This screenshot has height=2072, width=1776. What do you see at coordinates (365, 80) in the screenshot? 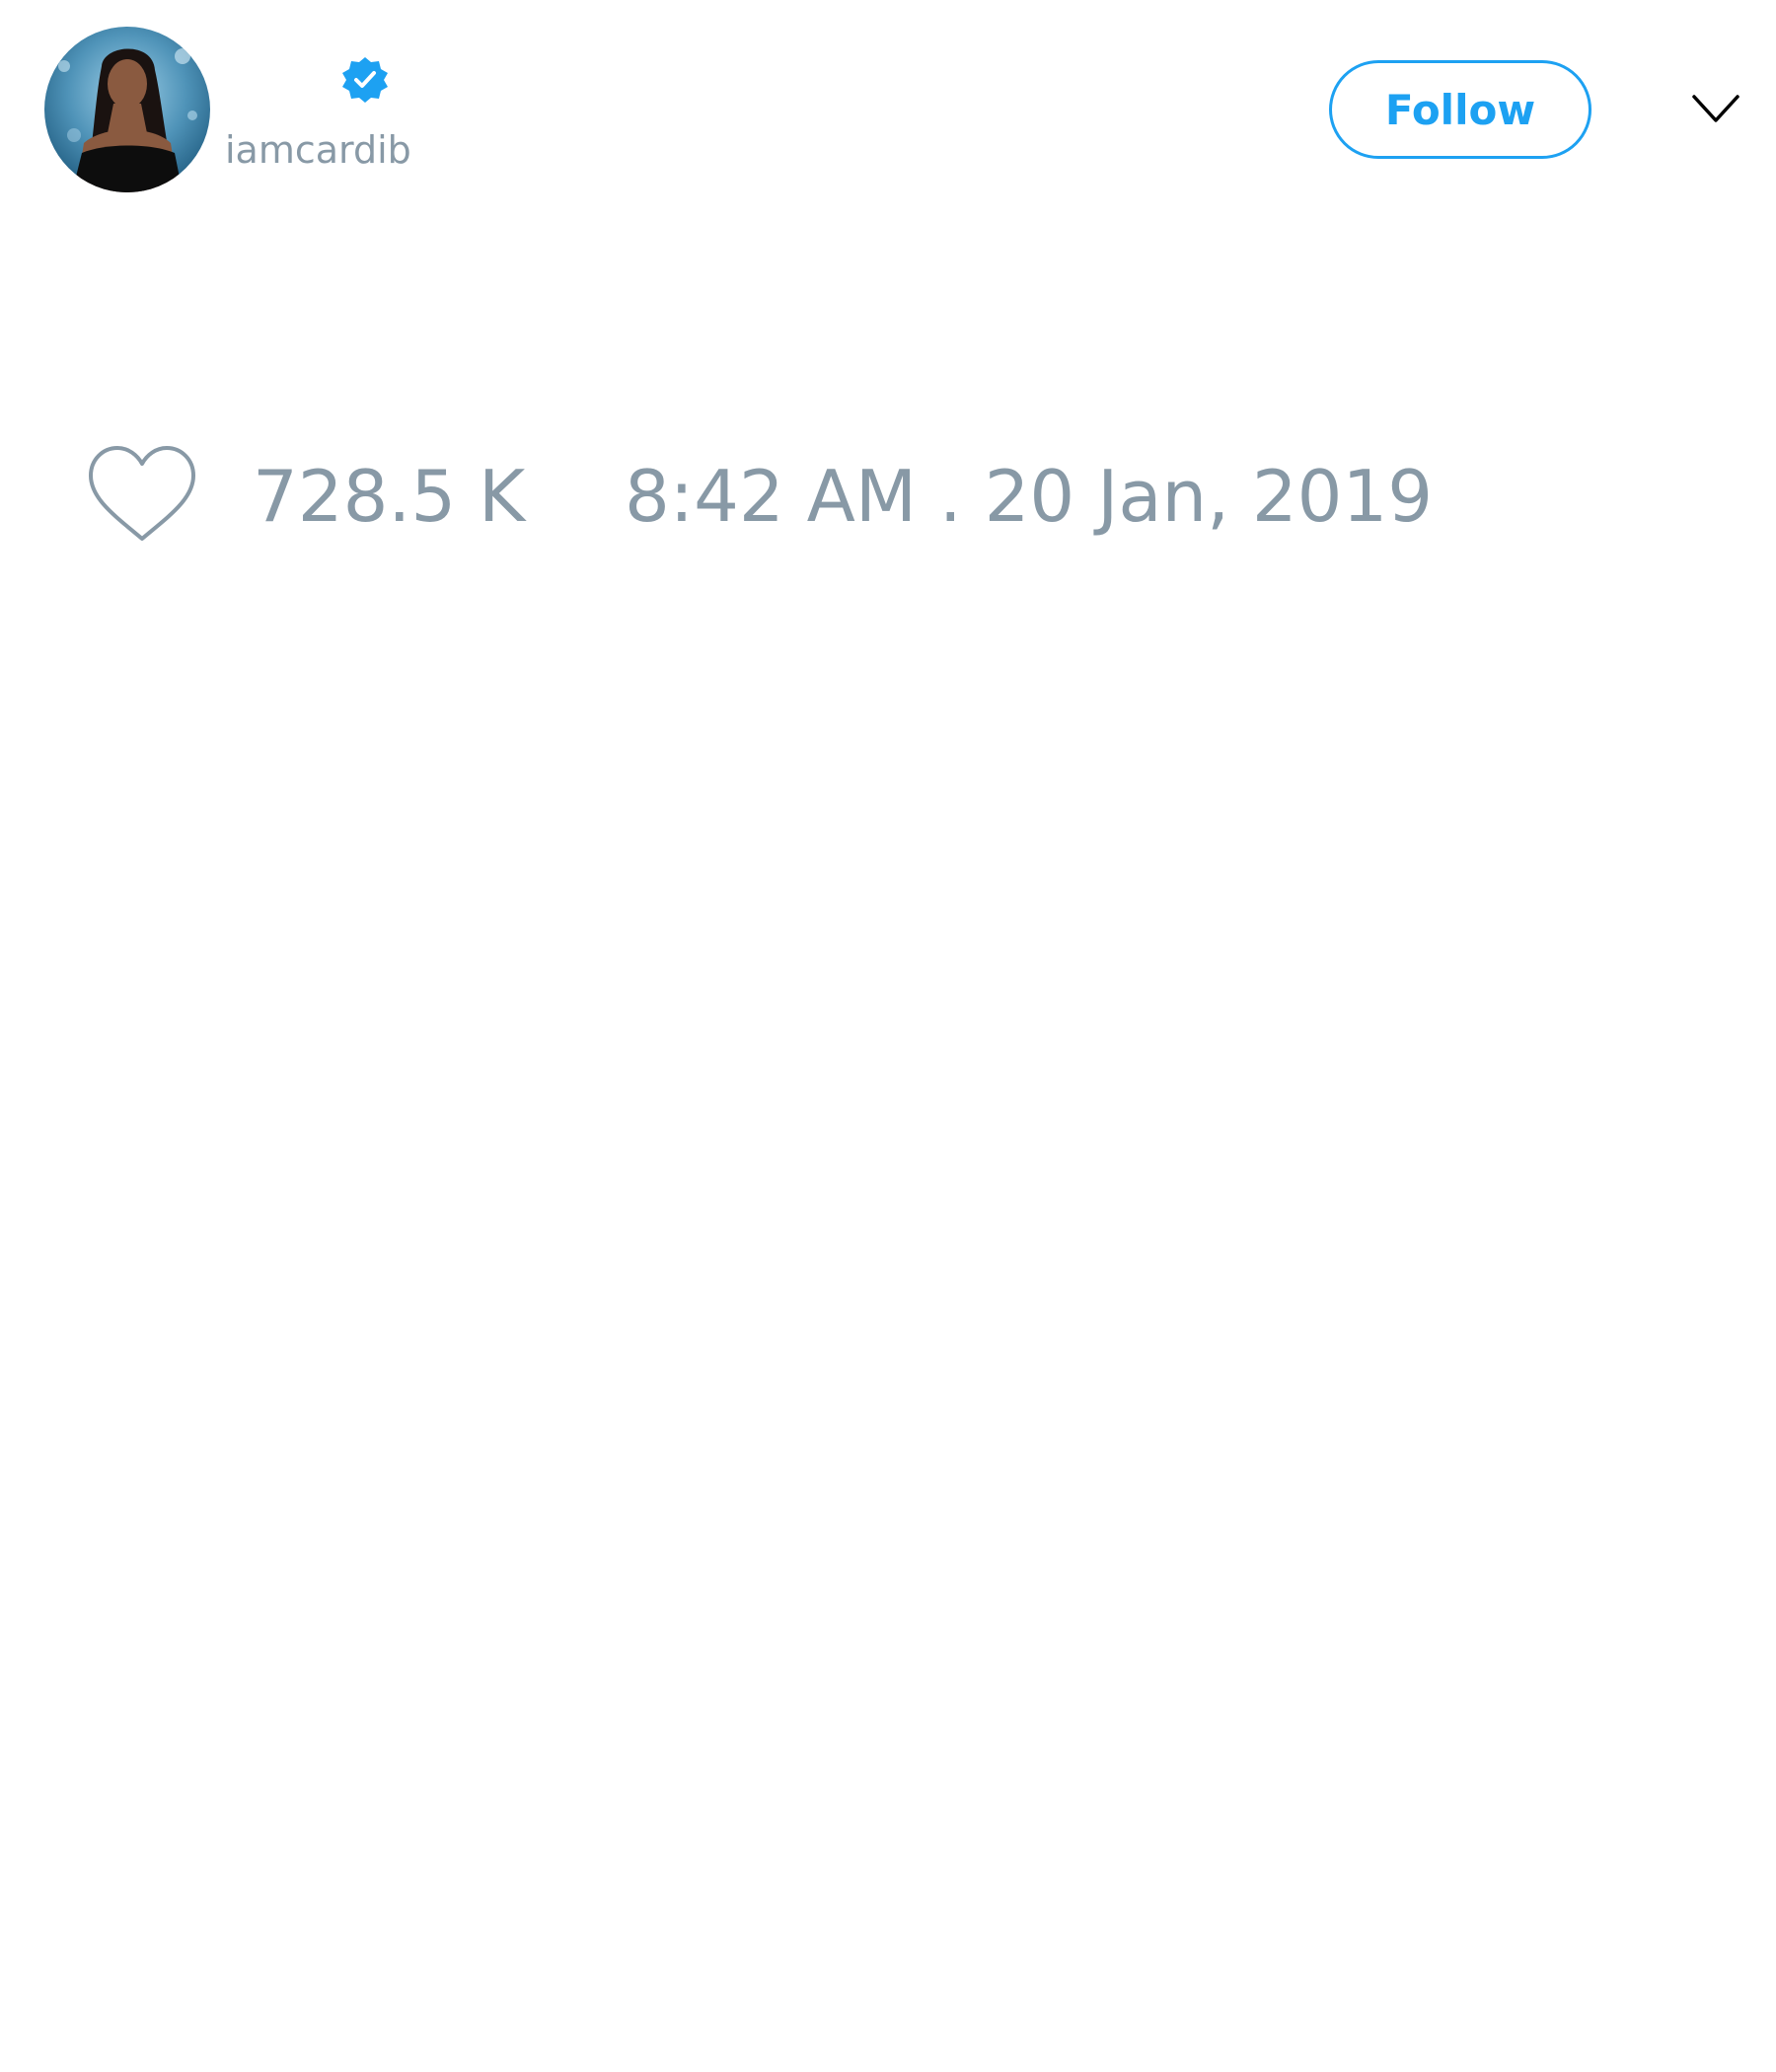
I see `verified-badge-icon` at bounding box center [365, 80].